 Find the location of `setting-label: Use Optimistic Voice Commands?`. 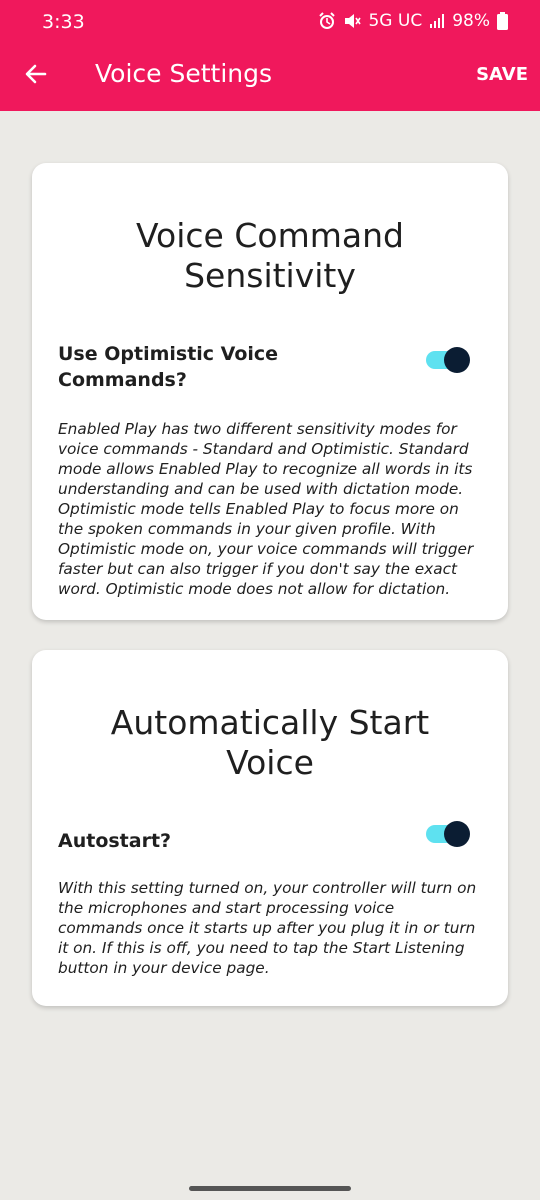

setting-label: Use Optimistic Voice Commands? is located at coordinates (168, 367).